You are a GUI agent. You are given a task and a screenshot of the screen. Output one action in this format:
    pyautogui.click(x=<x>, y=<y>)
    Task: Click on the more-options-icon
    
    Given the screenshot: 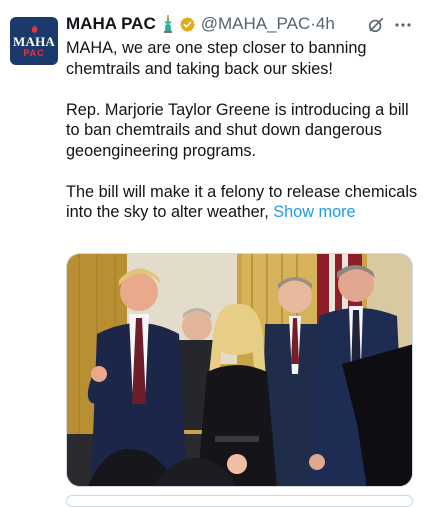 What is the action you would take?
    pyautogui.click(x=403, y=25)
    